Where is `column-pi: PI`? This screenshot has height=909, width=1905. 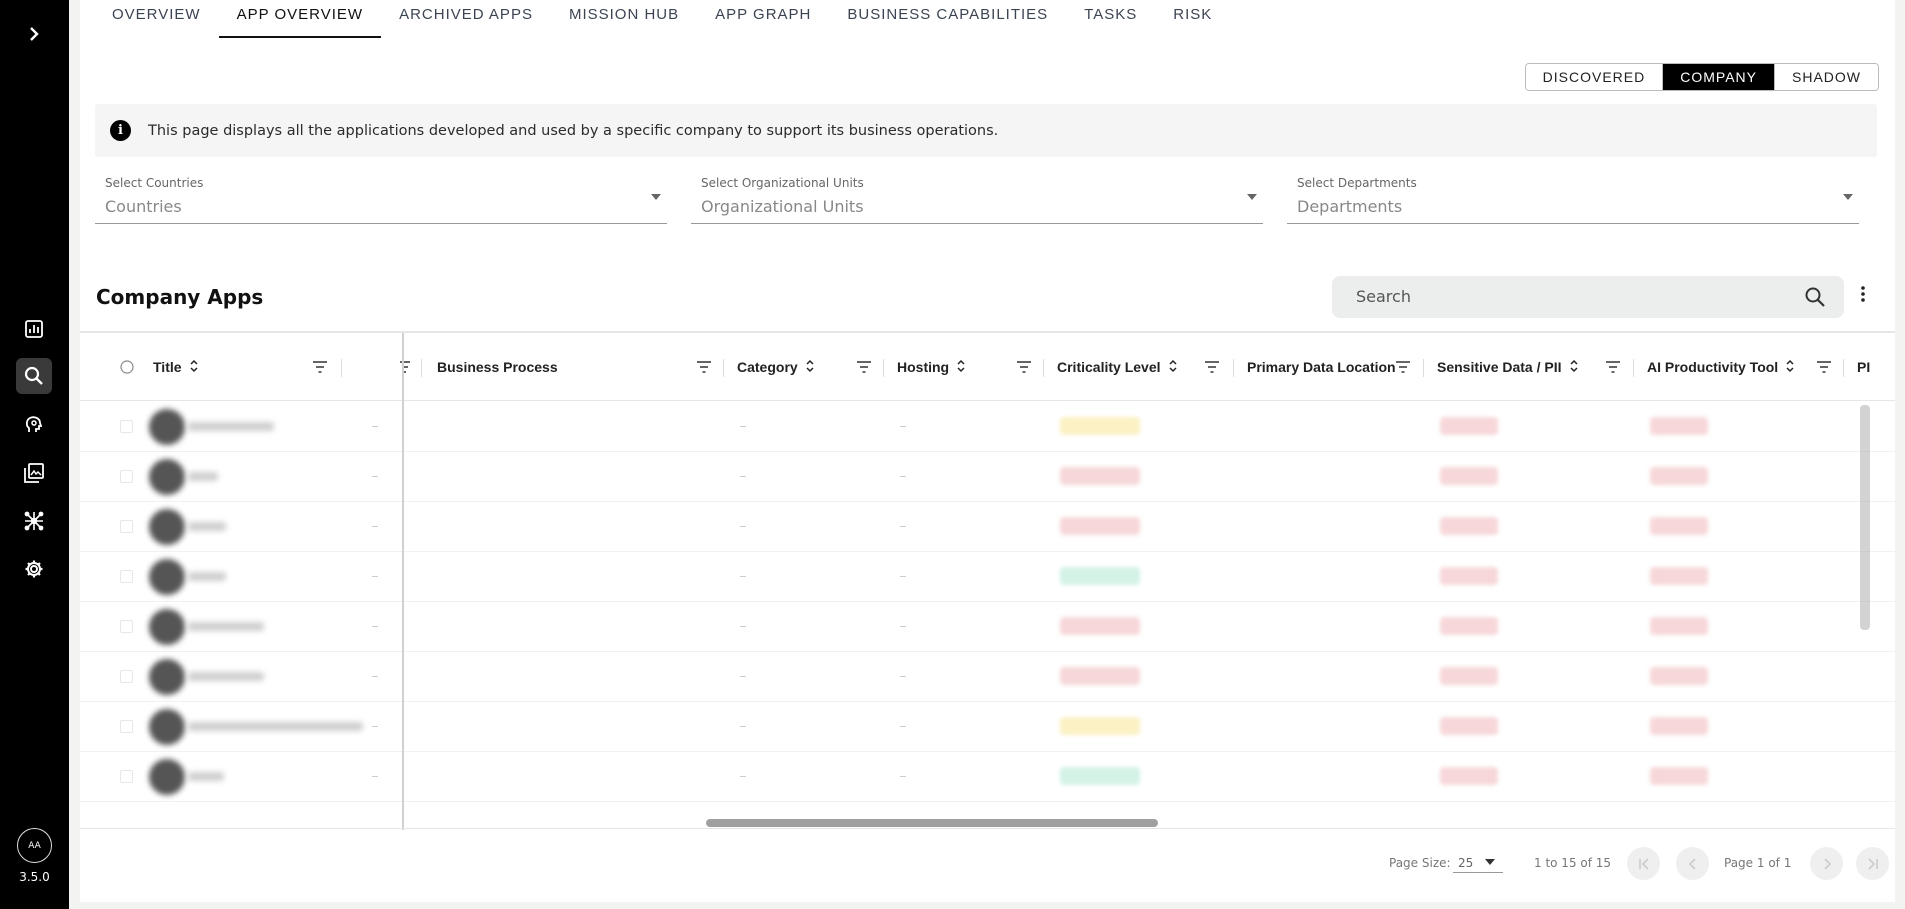 column-pi: PI is located at coordinates (1872, 367).